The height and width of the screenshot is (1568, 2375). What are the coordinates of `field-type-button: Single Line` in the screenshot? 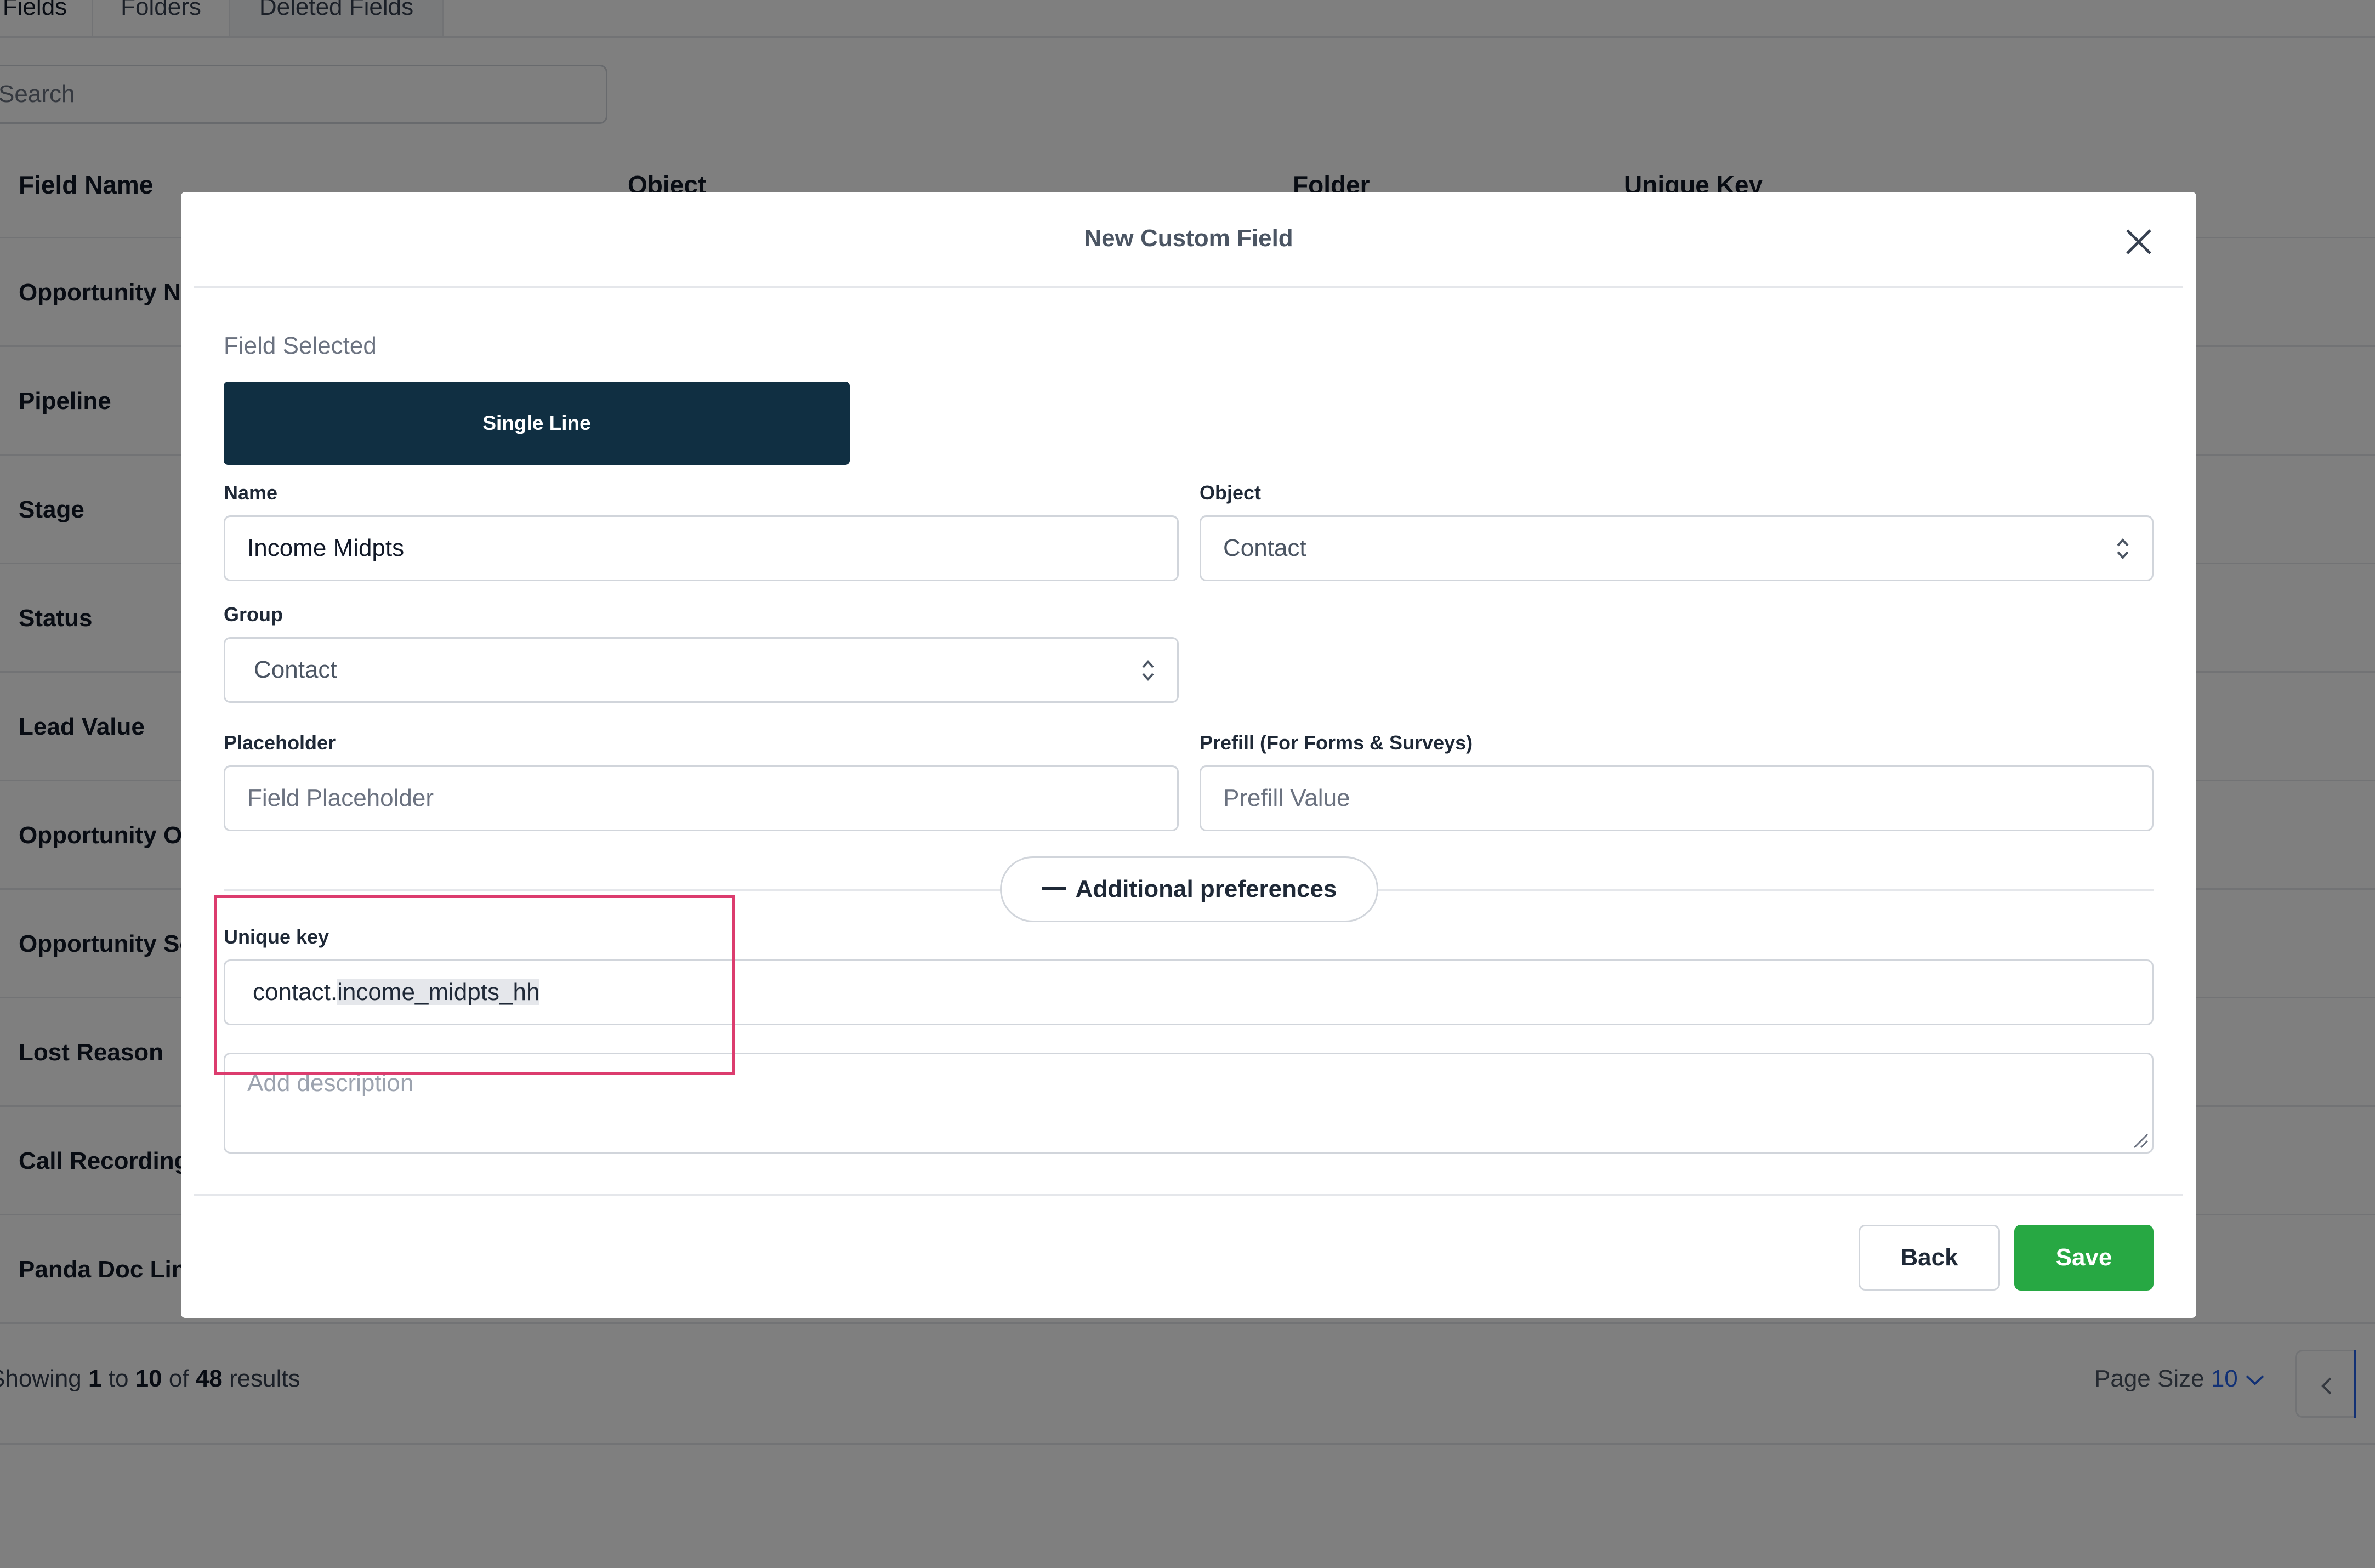 It's located at (537, 423).